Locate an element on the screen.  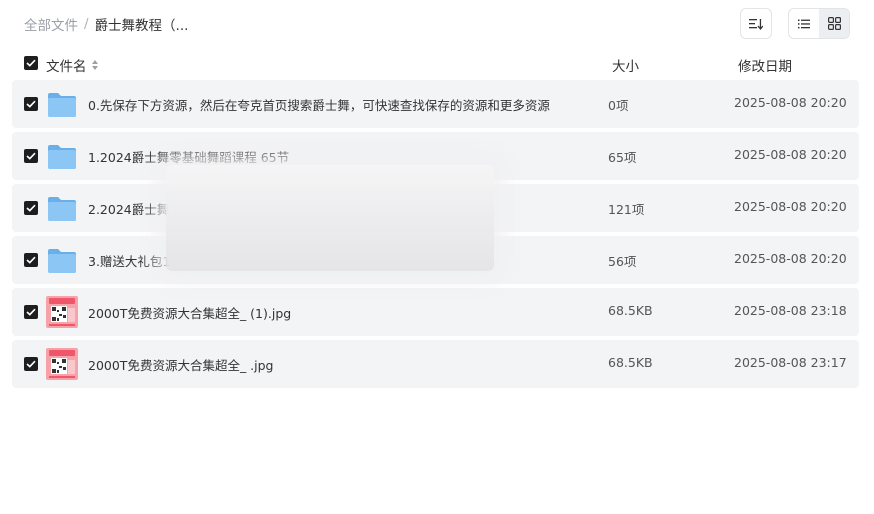
list-view-icon is located at coordinates (804, 23).